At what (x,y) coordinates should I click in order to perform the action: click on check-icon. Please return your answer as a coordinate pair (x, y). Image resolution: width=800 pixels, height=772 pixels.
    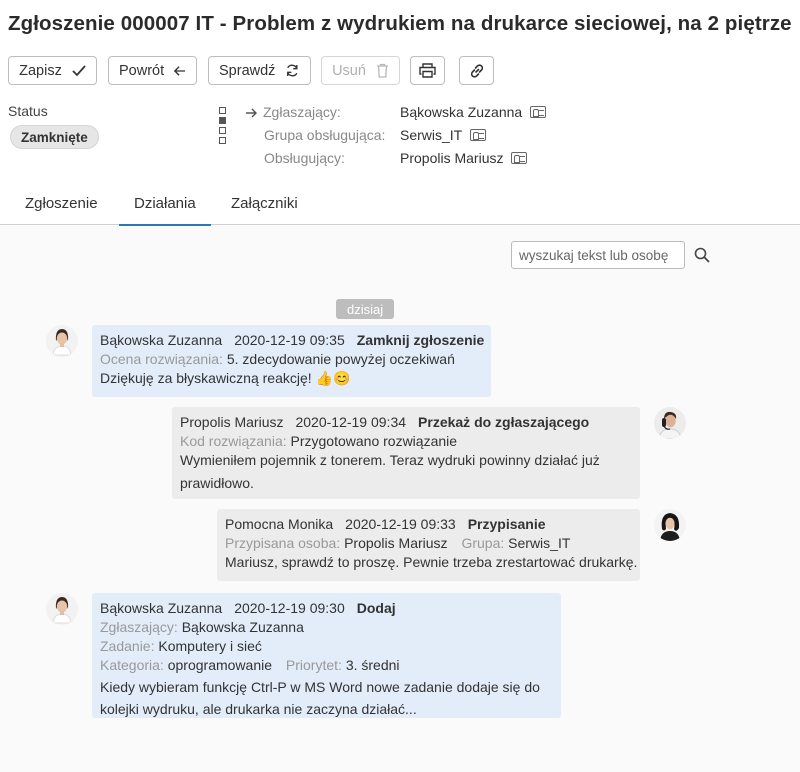
    Looking at the image, I should click on (79, 70).